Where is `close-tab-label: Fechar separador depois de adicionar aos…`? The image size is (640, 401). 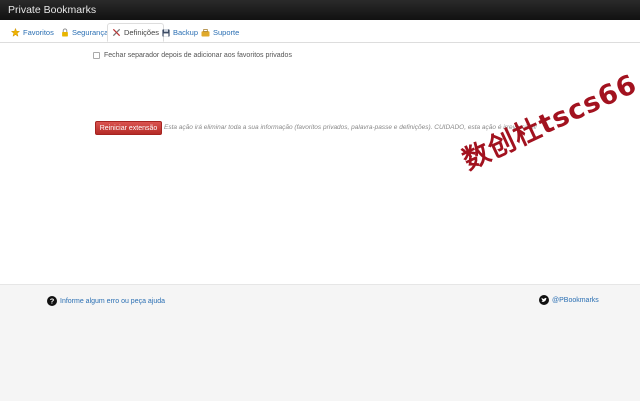
close-tab-label: Fechar separador depois de adicionar aos… is located at coordinates (198, 55).